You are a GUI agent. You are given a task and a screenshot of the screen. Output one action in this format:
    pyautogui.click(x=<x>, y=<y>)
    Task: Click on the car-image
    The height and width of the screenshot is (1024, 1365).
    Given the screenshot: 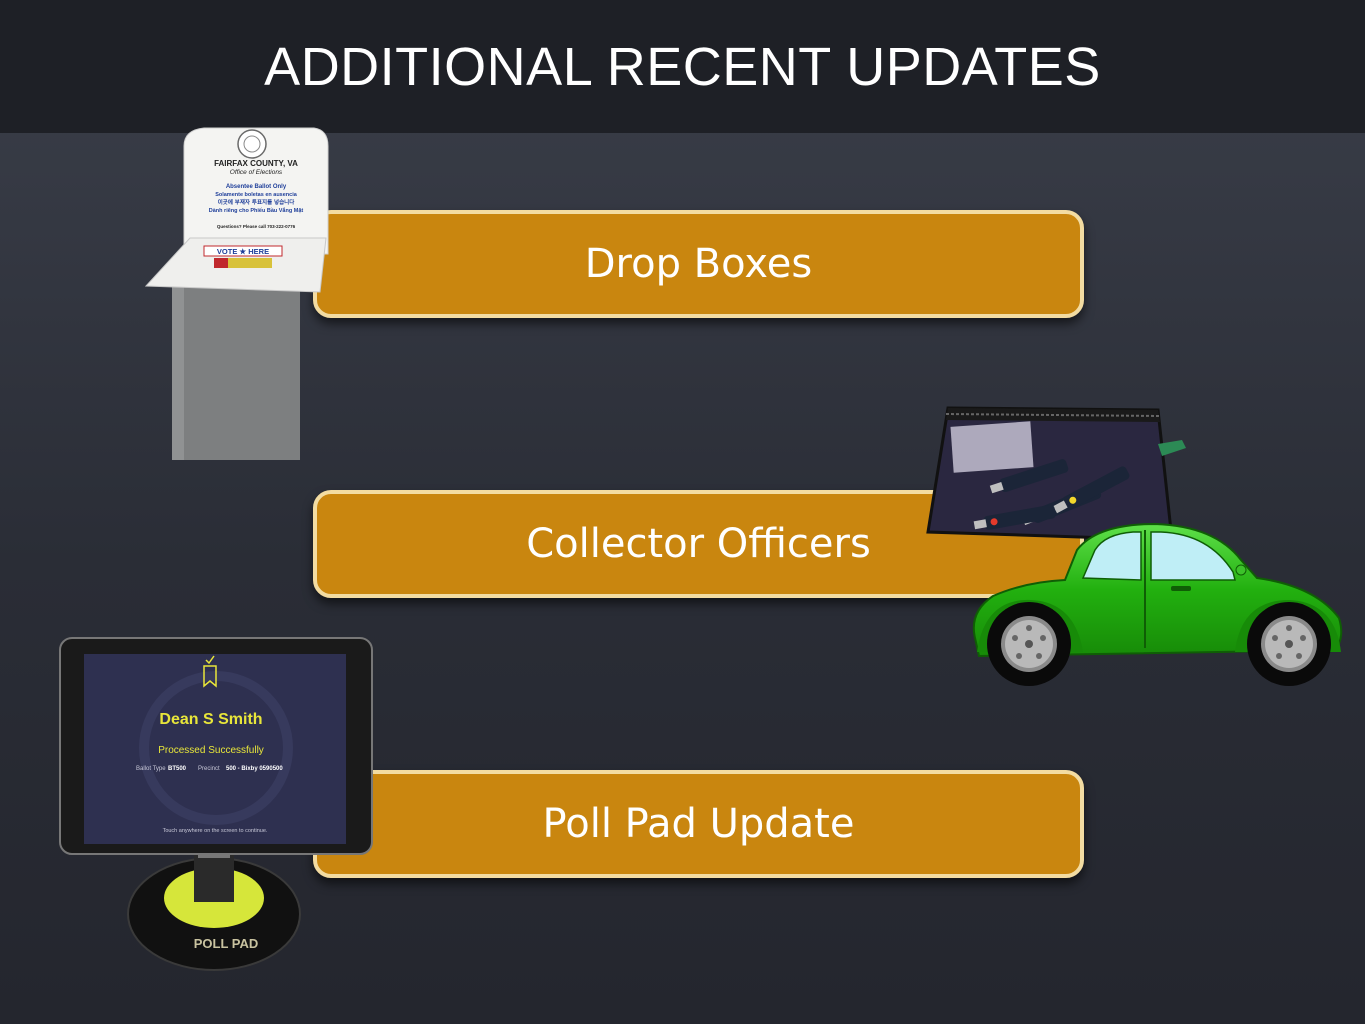 What is the action you would take?
    pyautogui.click(x=1157, y=604)
    